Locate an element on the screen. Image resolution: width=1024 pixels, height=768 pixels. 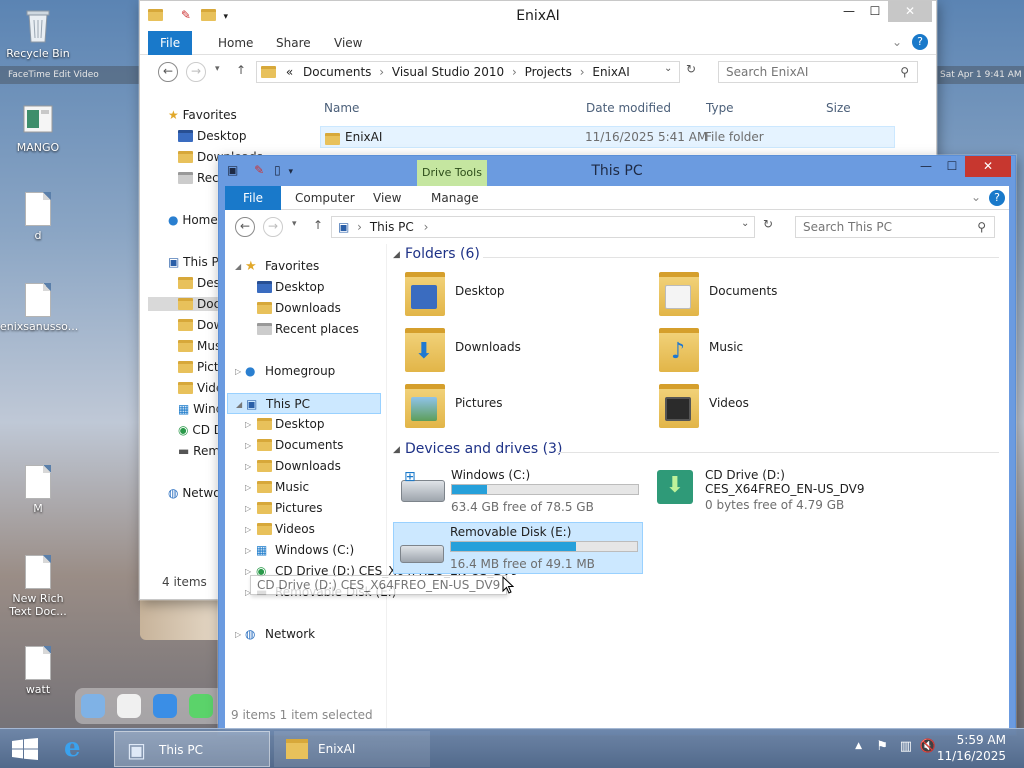
breadcrumb-visual-studio: Visual Studio 2010 is located at coordinates (448, 72).